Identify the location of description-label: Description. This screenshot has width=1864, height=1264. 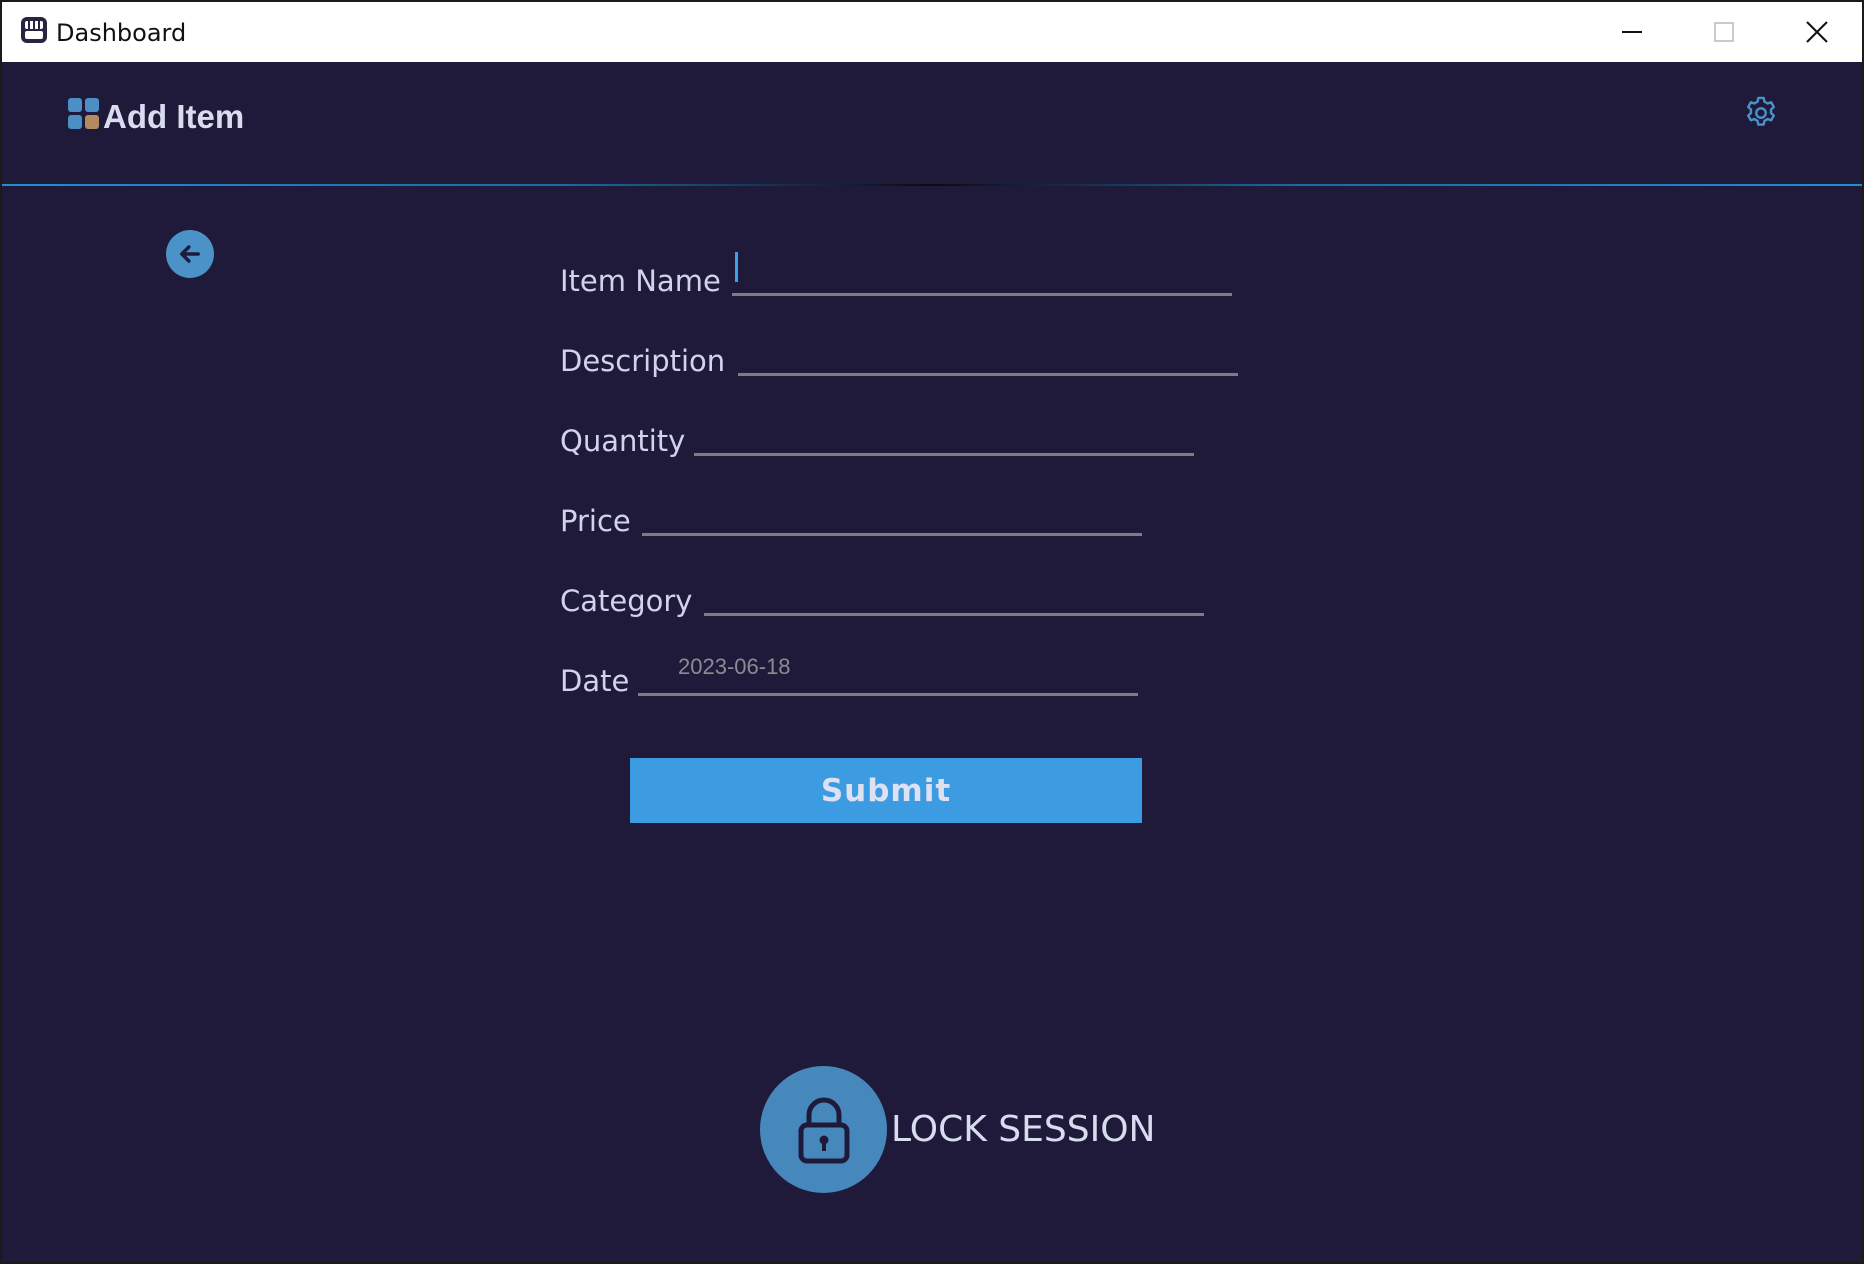
(643, 361).